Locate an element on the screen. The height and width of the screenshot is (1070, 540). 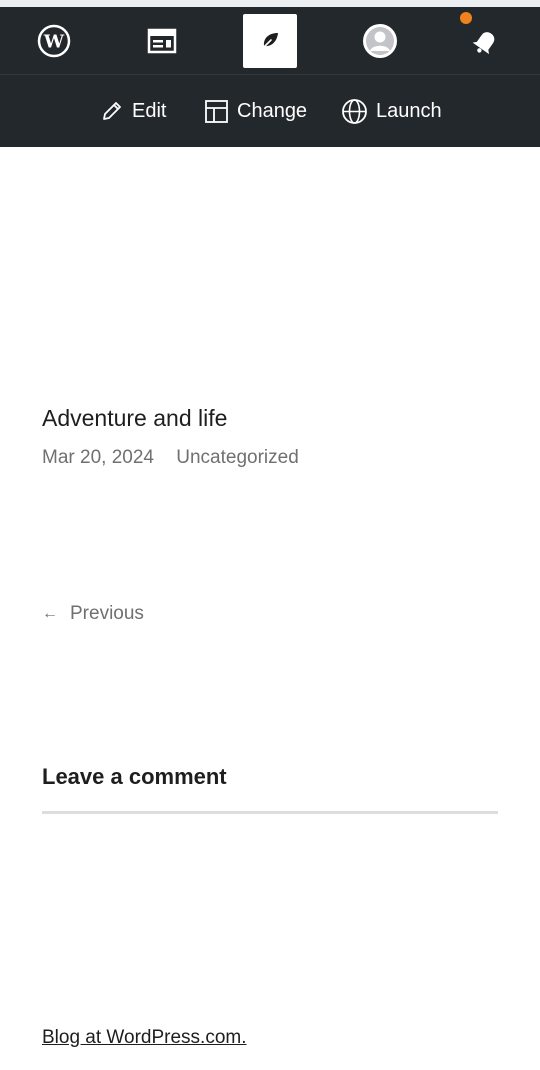
pencil-icon is located at coordinates (112, 111).